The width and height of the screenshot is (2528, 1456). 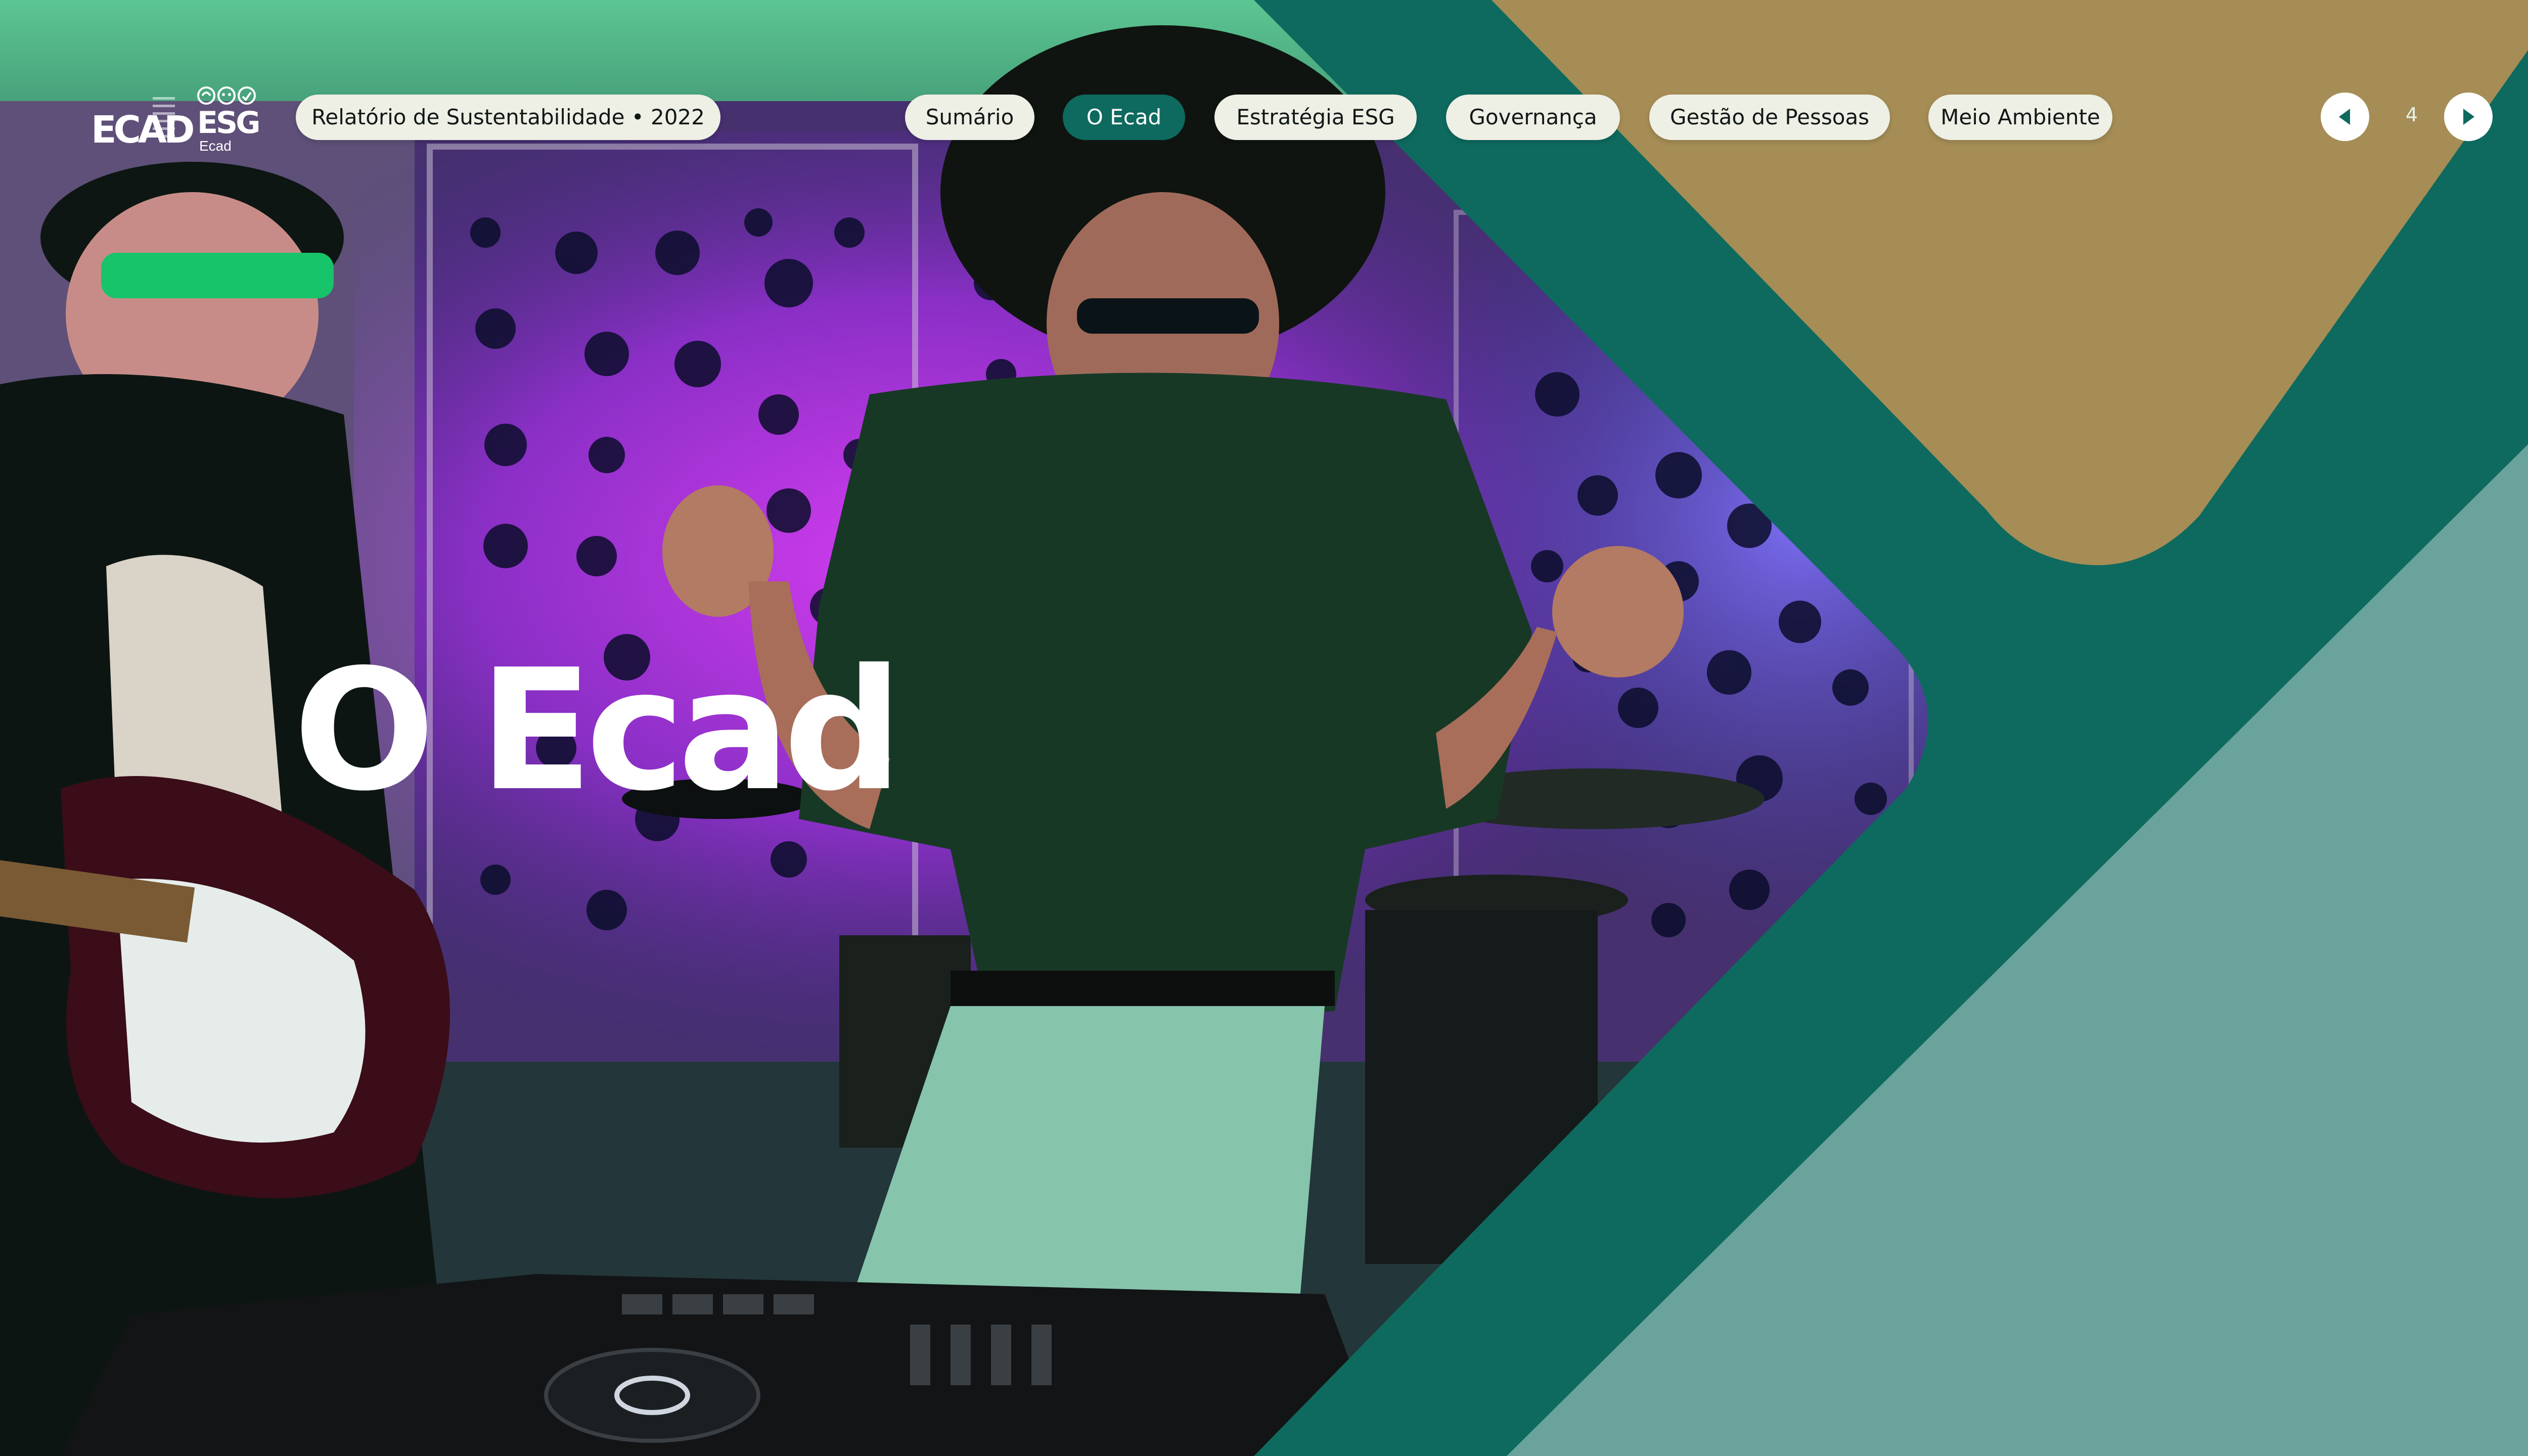 I want to click on nav-item-meio-ambiente: Meio Ambiente, so click(x=2020, y=117).